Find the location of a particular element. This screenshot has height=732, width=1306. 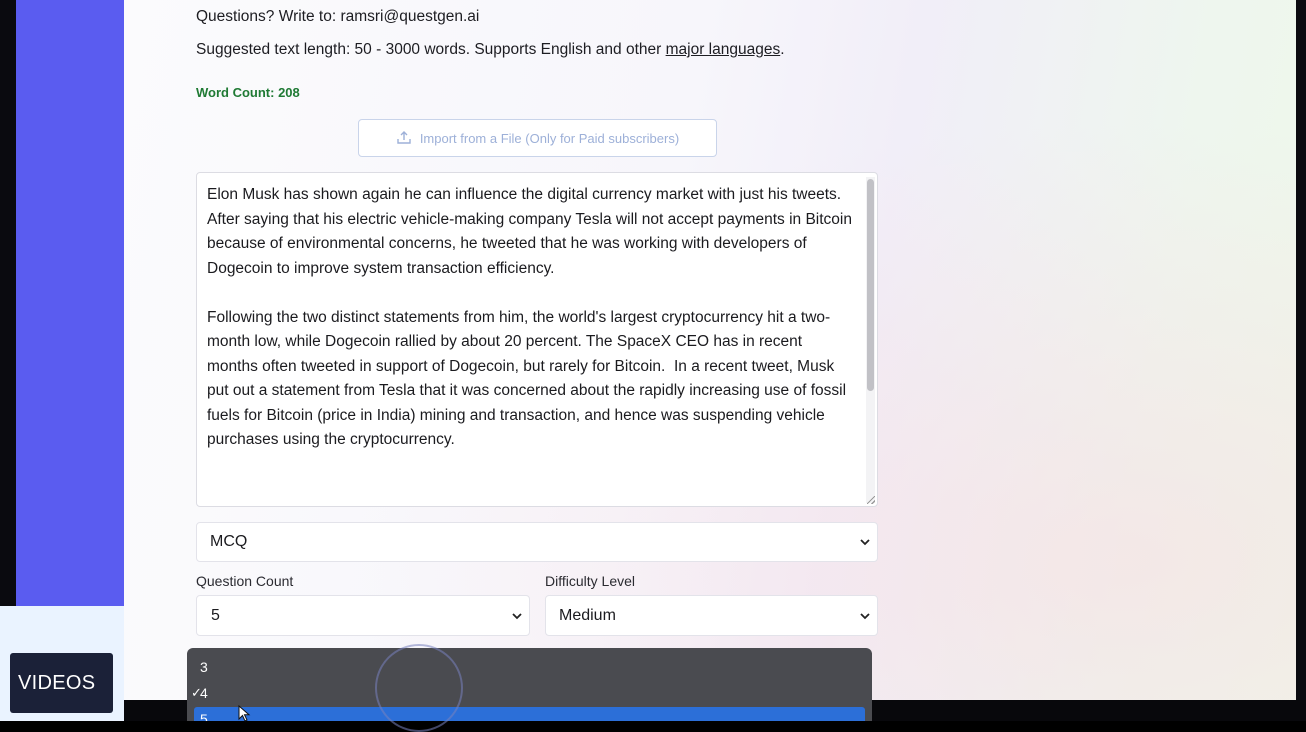

question-type-select: MCQ is located at coordinates (537, 542).